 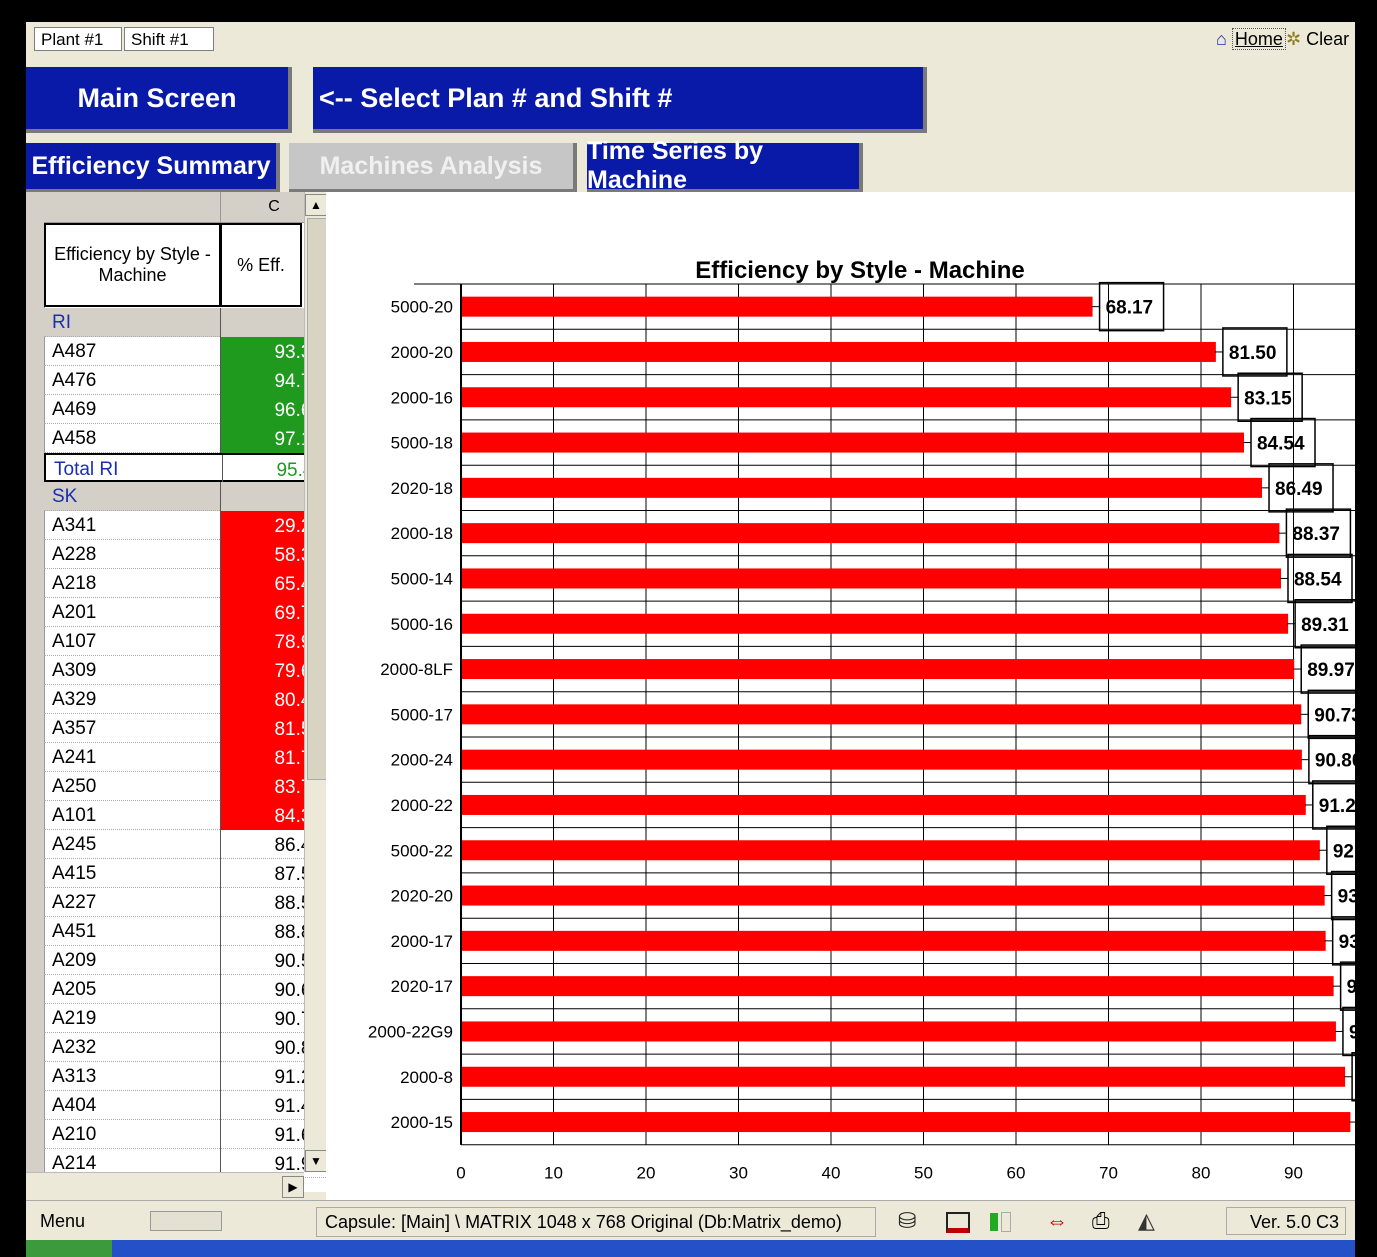 What do you see at coordinates (185, 380) in the screenshot?
I see `table-row: A476 94.79` at bounding box center [185, 380].